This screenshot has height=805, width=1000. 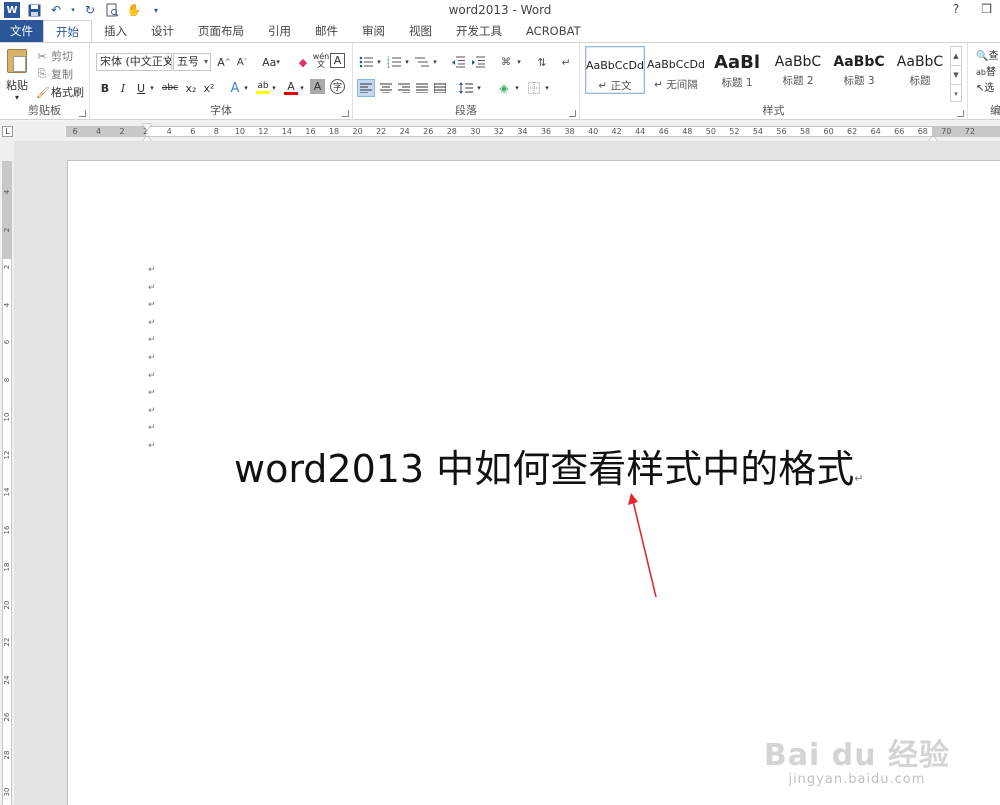 What do you see at coordinates (960, 113) in the screenshot?
I see `styles-launcher-icon` at bounding box center [960, 113].